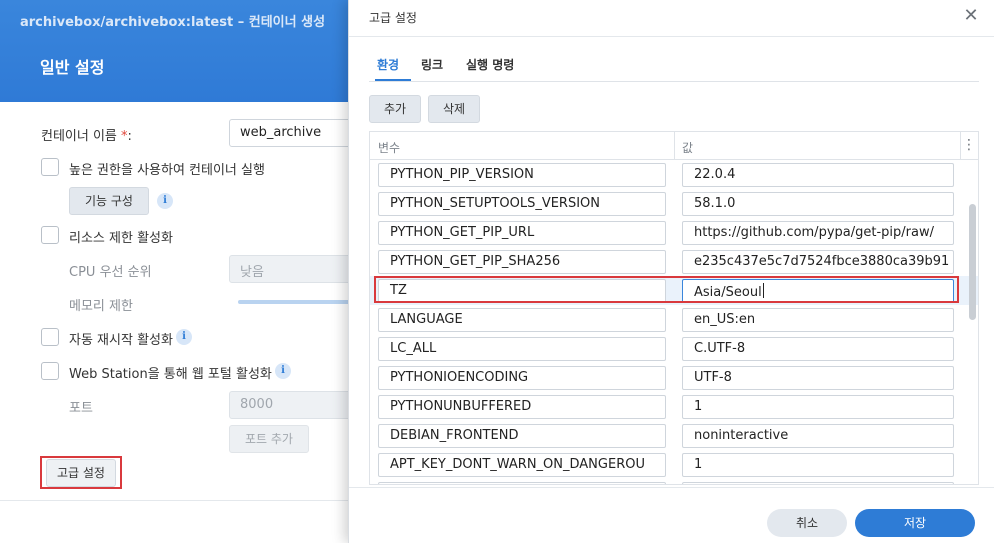 This screenshot has width=994, height=543. I want to click on port-label: 포트, so click(81, 408).